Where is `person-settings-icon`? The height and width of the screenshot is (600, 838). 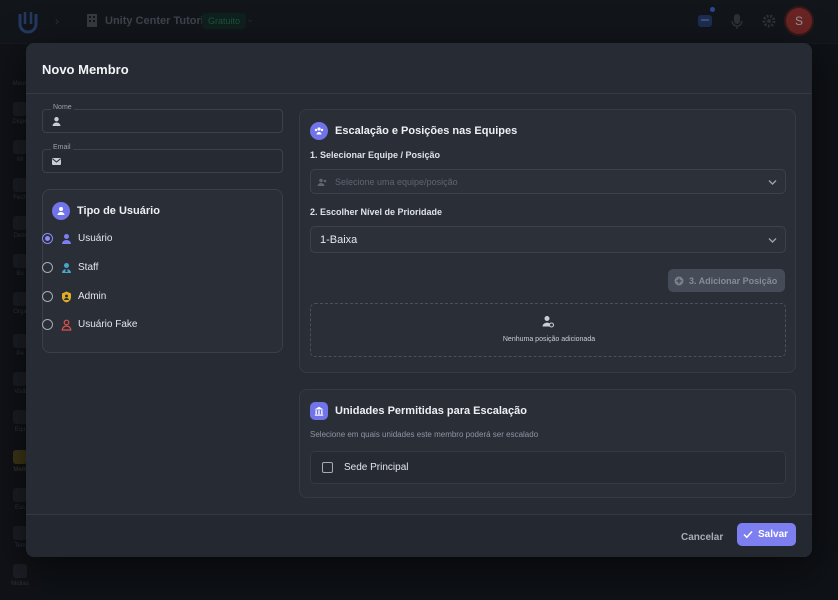
person-settings-icon is located at coordinates (548, 322).